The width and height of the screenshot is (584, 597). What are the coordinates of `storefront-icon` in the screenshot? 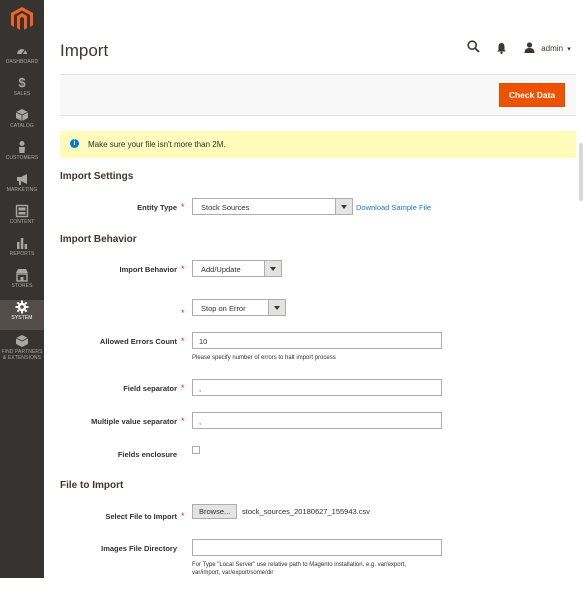 It's located at (22, 275).